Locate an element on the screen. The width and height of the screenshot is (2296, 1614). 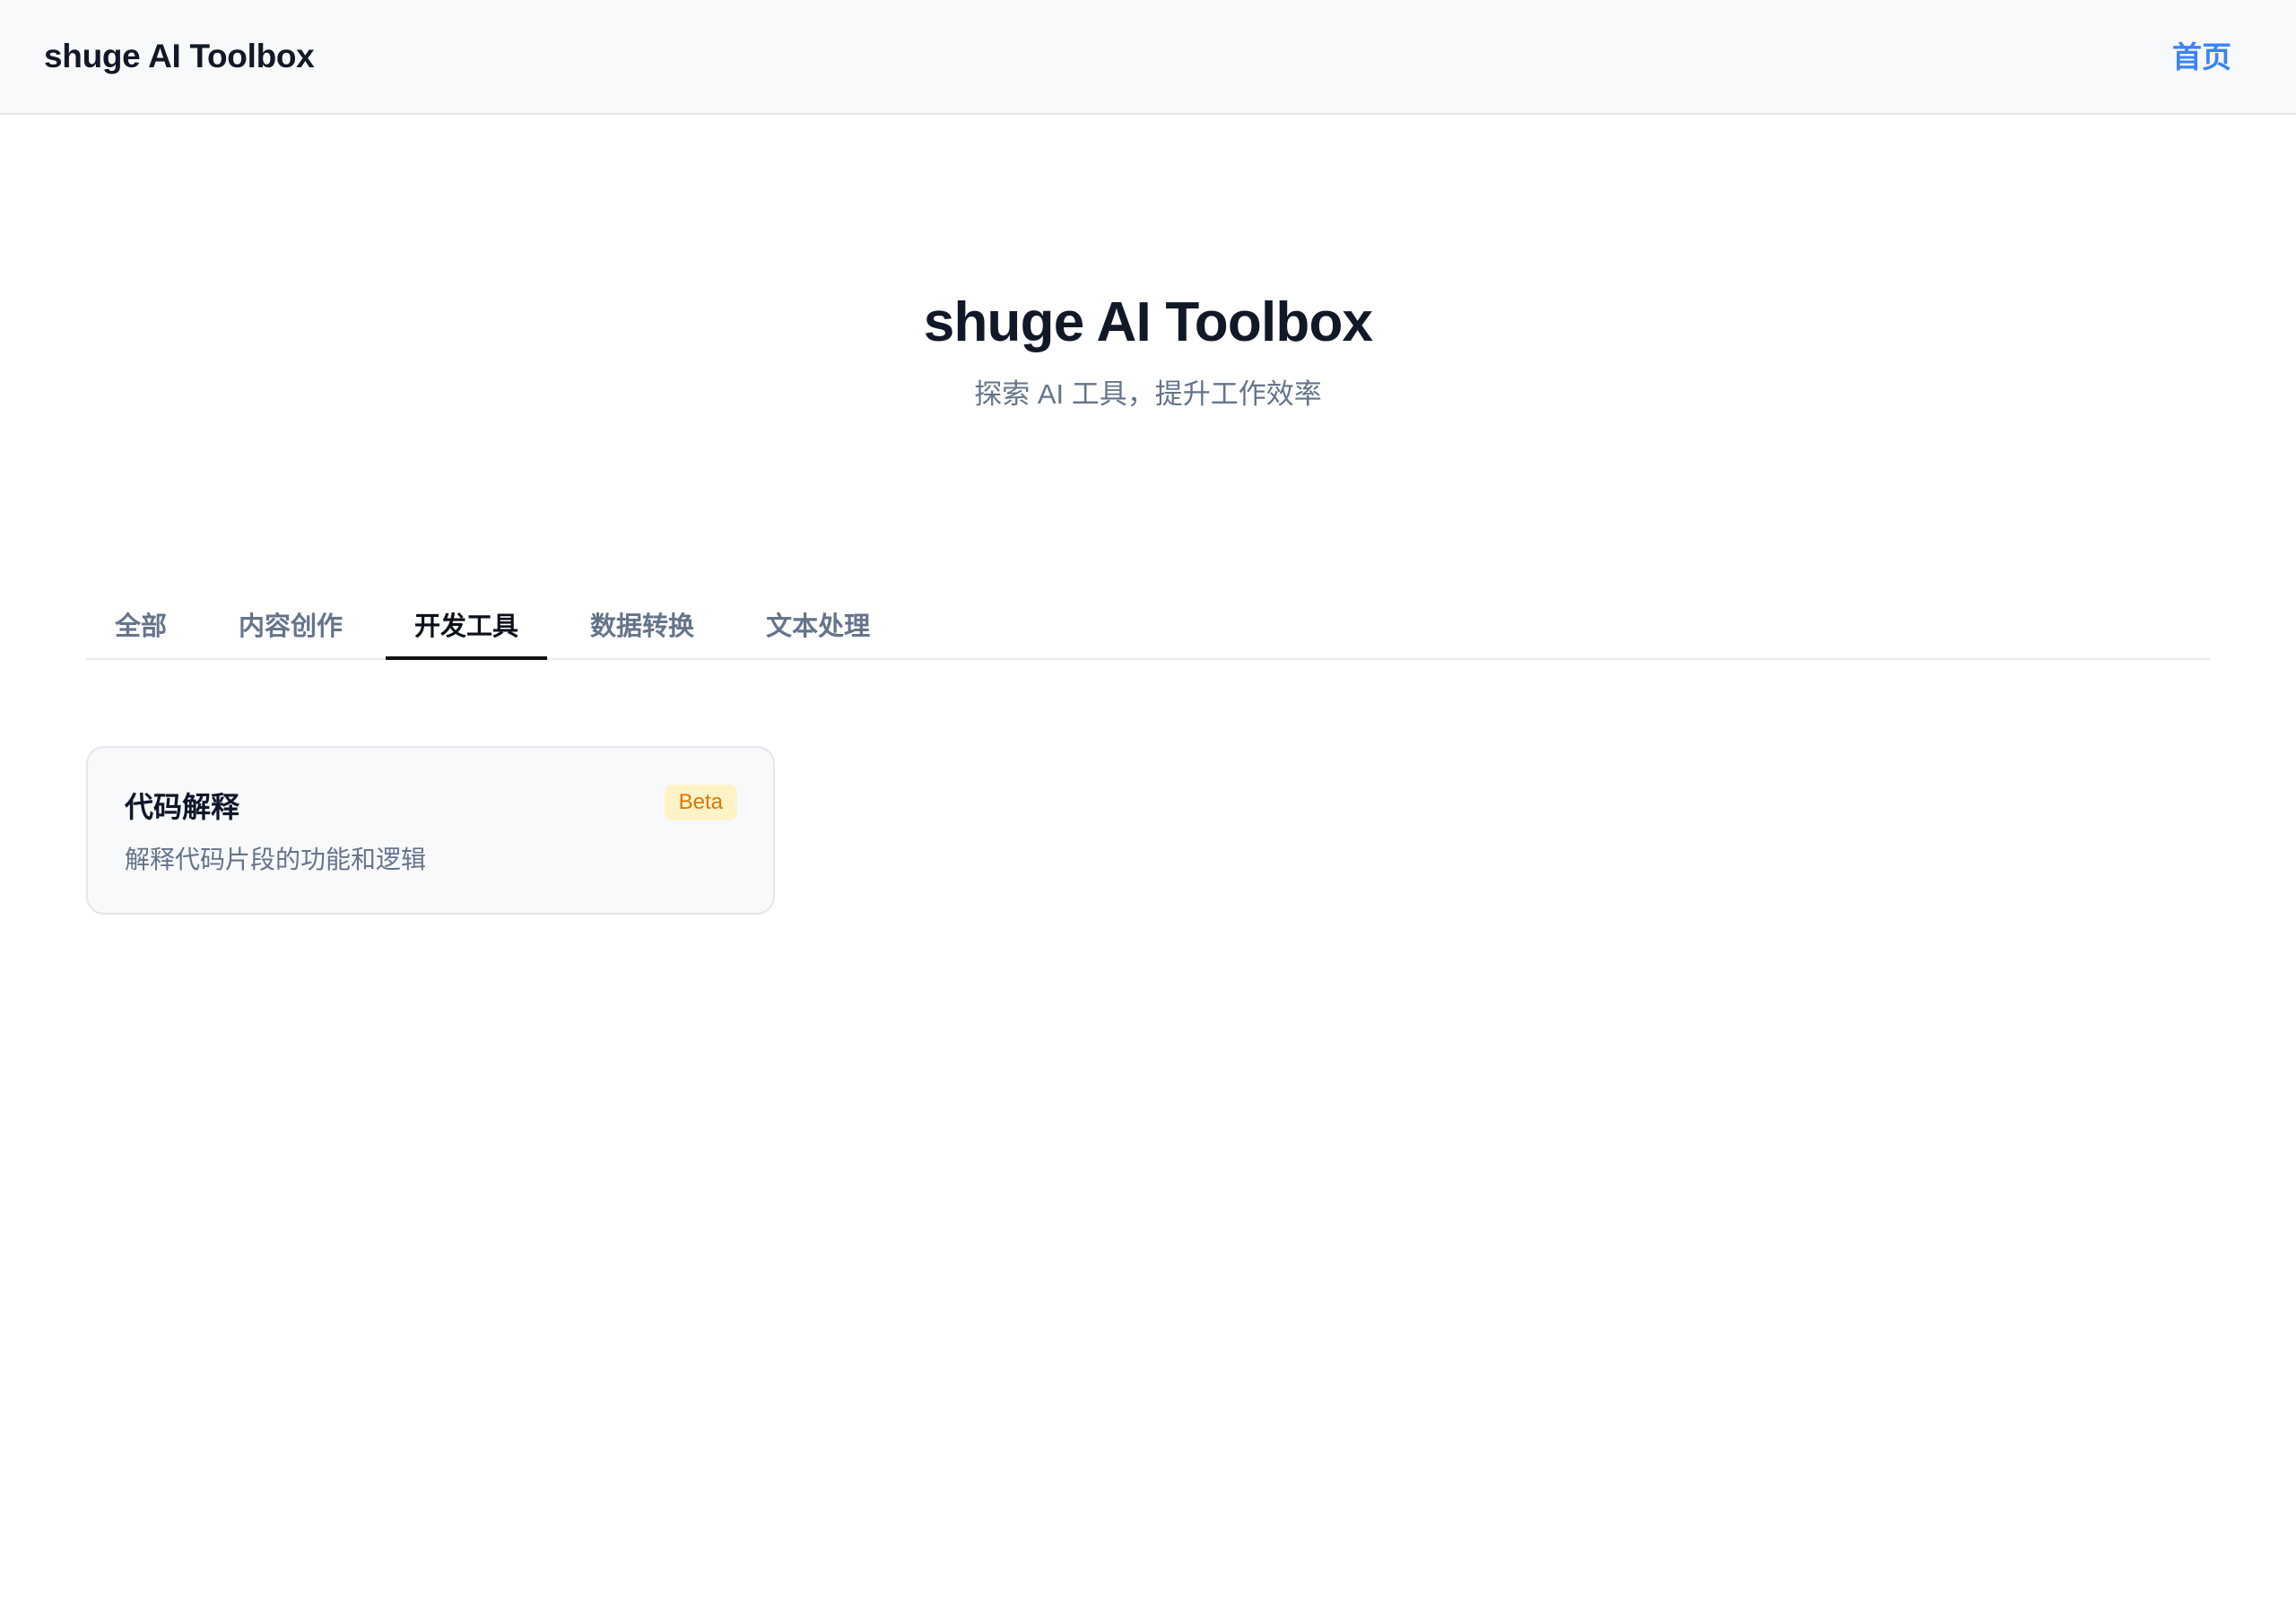
page-title: shuge AI Toolbox is located at coordinates (1148, 322).